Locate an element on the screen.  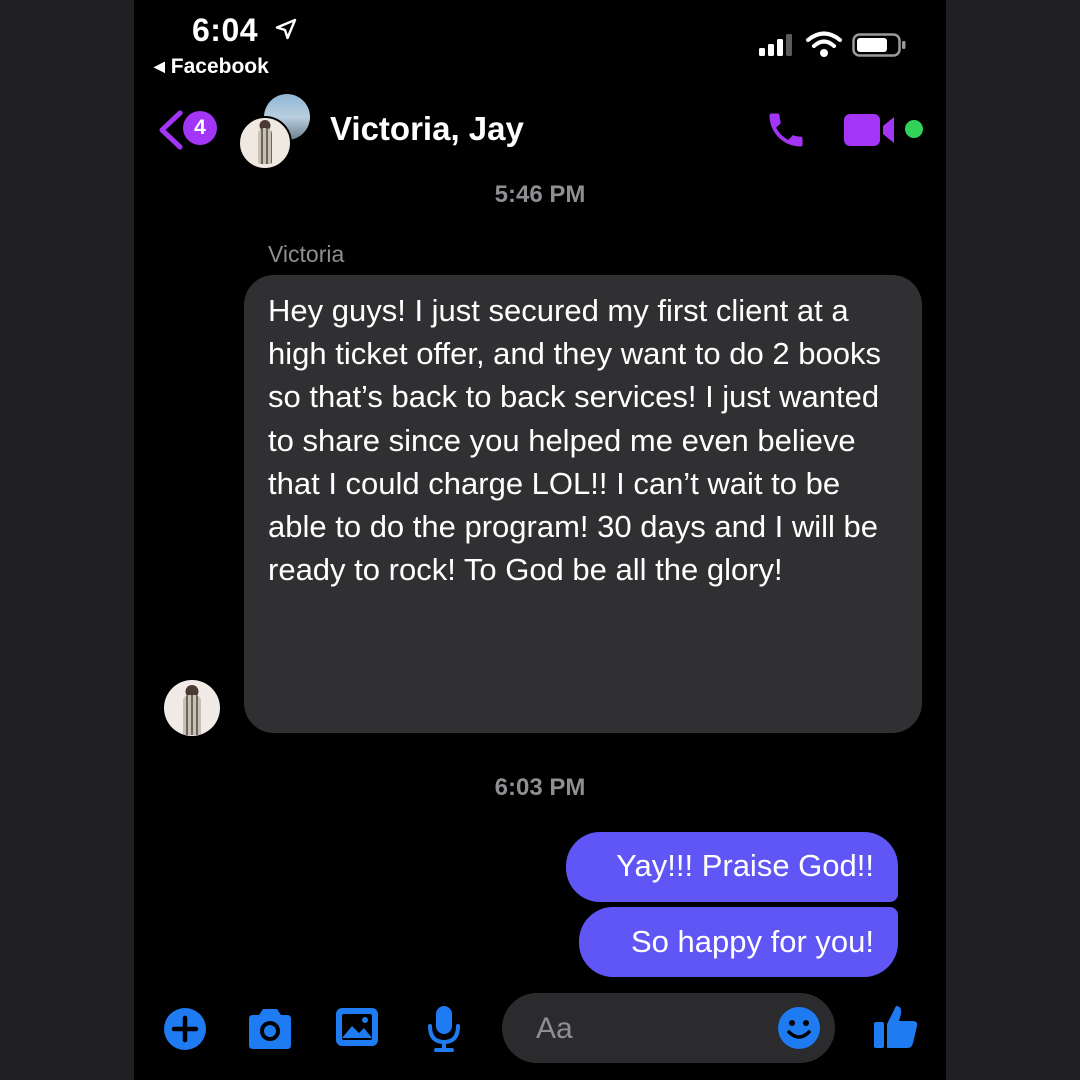
outgoing-message-bubble: Yay!!! Praise God!! is located at coordinates (732, 867).